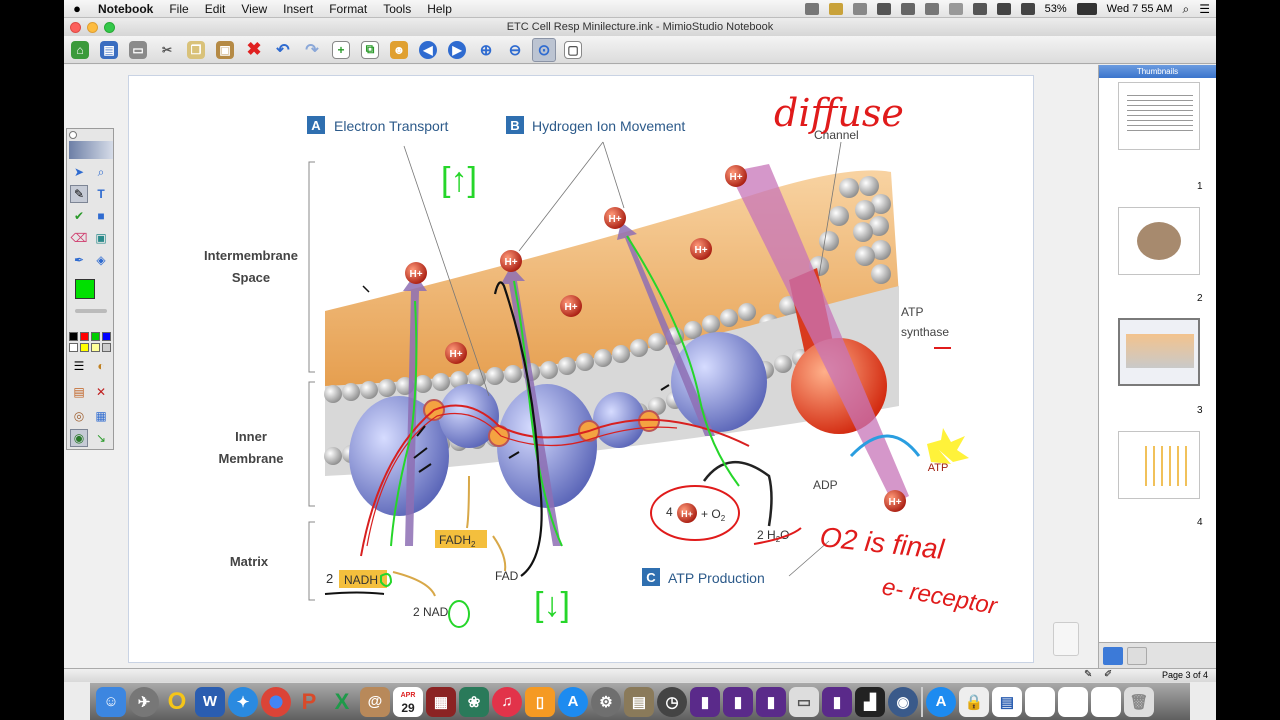  I want to click on menu-notebook: Notebook, so click(125, 9).